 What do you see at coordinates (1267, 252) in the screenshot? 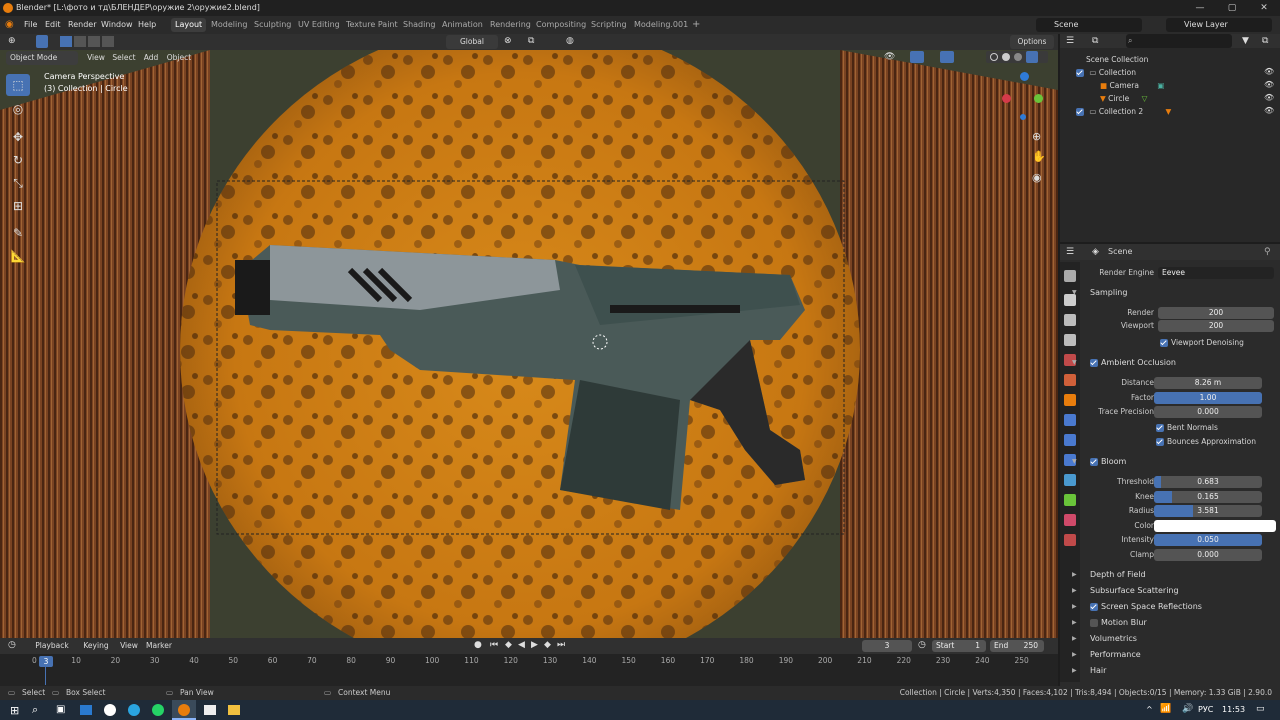
I see `pin-icon: ⚲` at bounding box center [1267, 252].